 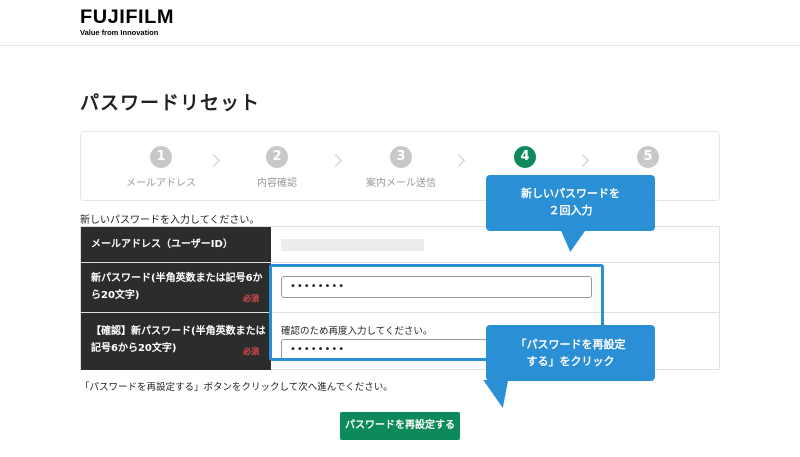 What do you see at coordinates (400, 426) in the screenshot?
I see `reset-password-button: パスワードを再設定する` at bounding box center [400, 426].